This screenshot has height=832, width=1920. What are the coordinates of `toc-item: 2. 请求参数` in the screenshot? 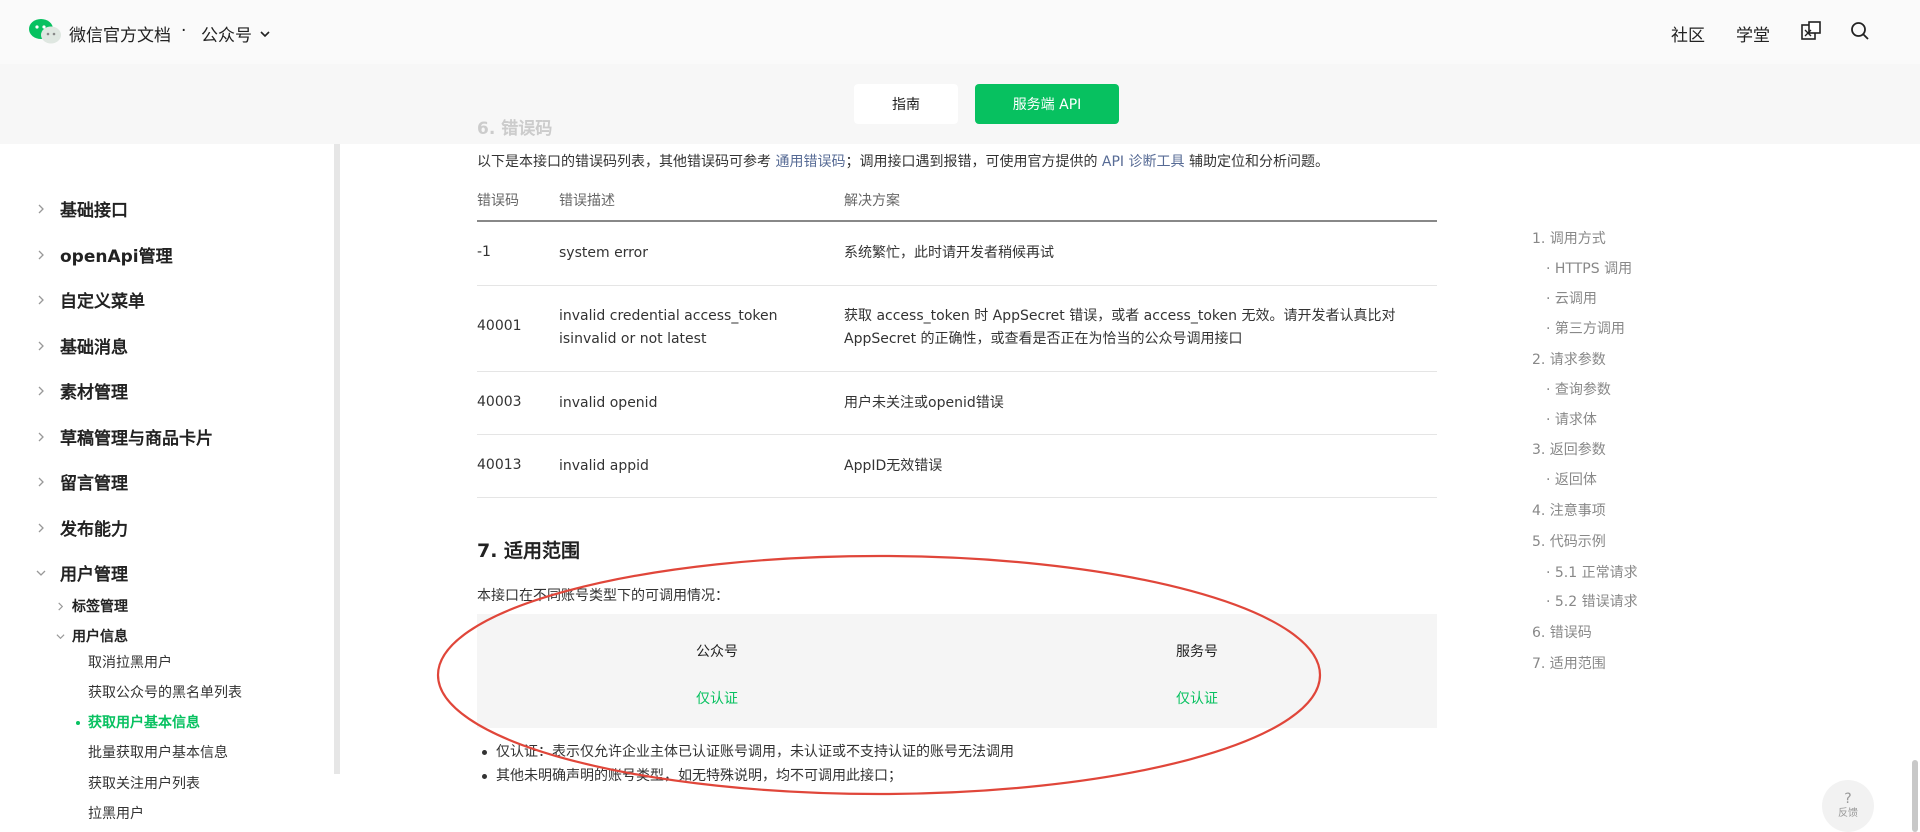 It's located at (1569, 359).